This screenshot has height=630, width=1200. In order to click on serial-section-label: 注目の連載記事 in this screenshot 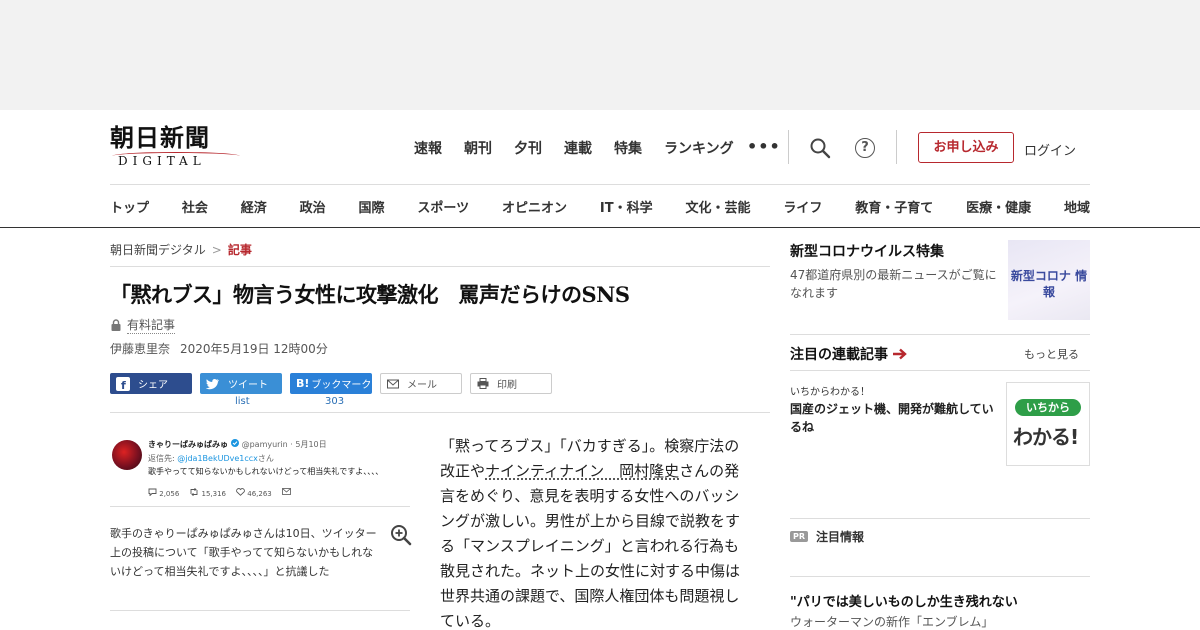, I will do `click(839, 355)`.